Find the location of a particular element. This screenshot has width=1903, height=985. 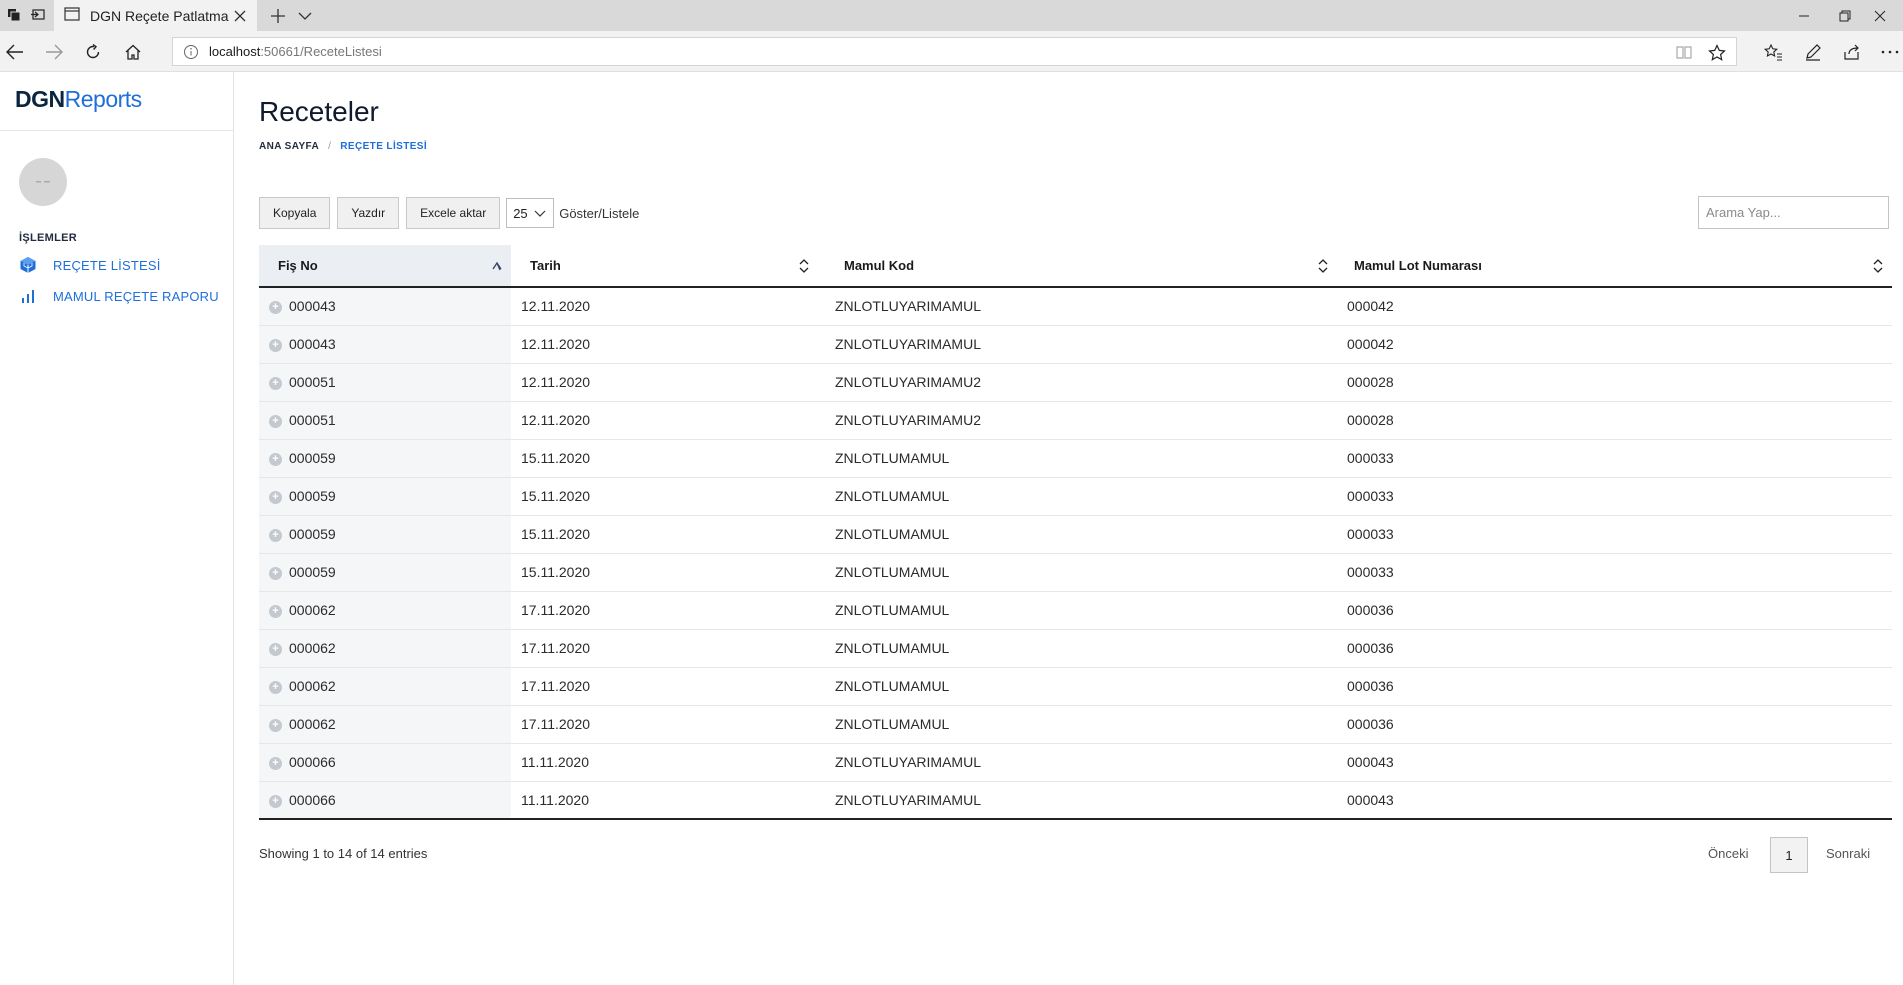

pagination-page-1: 1 is located at coordinates (1789, 855).